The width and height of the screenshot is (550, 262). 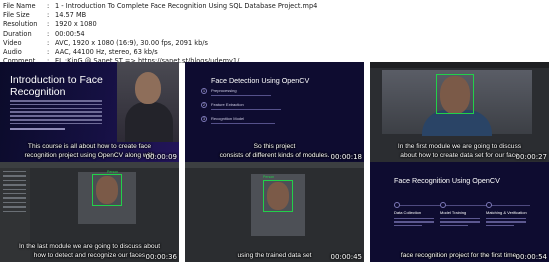 What do you see at coordinates (462, 205) in the screenshot?
I see `timeline-line` at bounding box center [462, 205].